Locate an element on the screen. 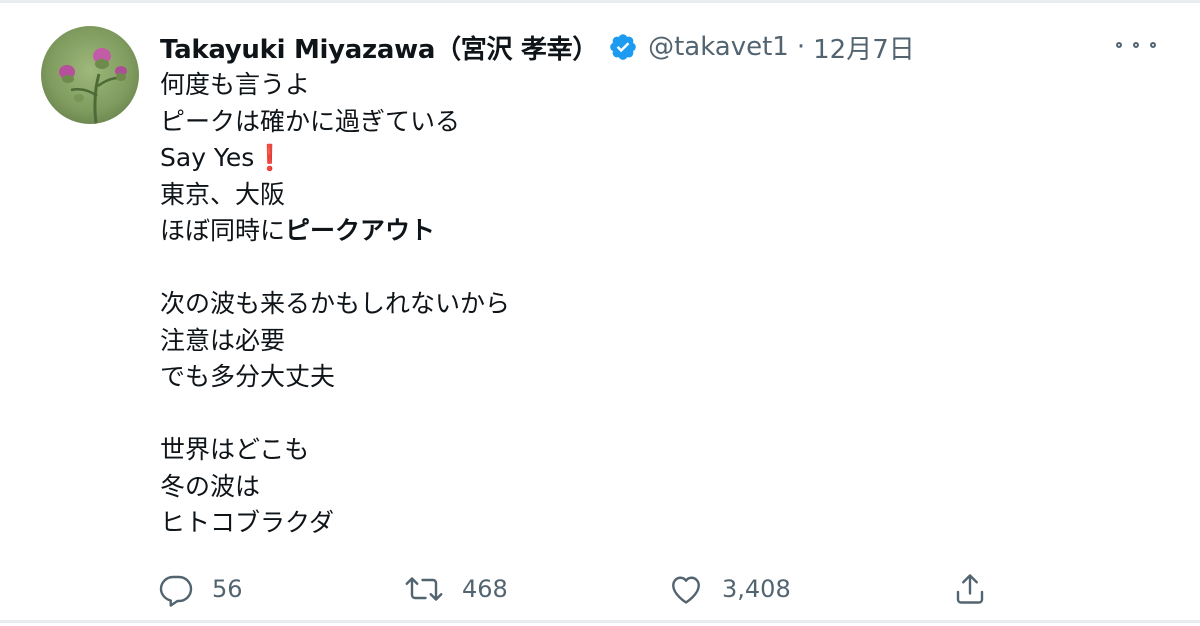 This screenshot has width=1200, height=626. share-button is located at coordinates (970, 589).